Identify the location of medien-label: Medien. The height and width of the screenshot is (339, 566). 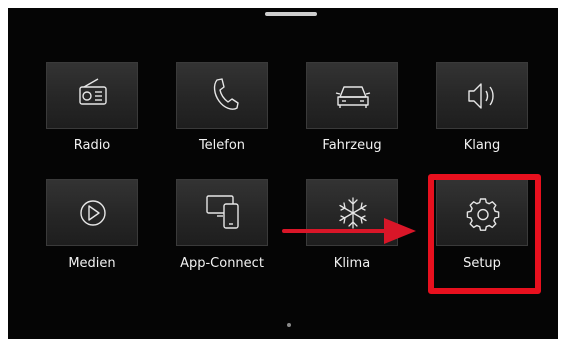
(92, 263).